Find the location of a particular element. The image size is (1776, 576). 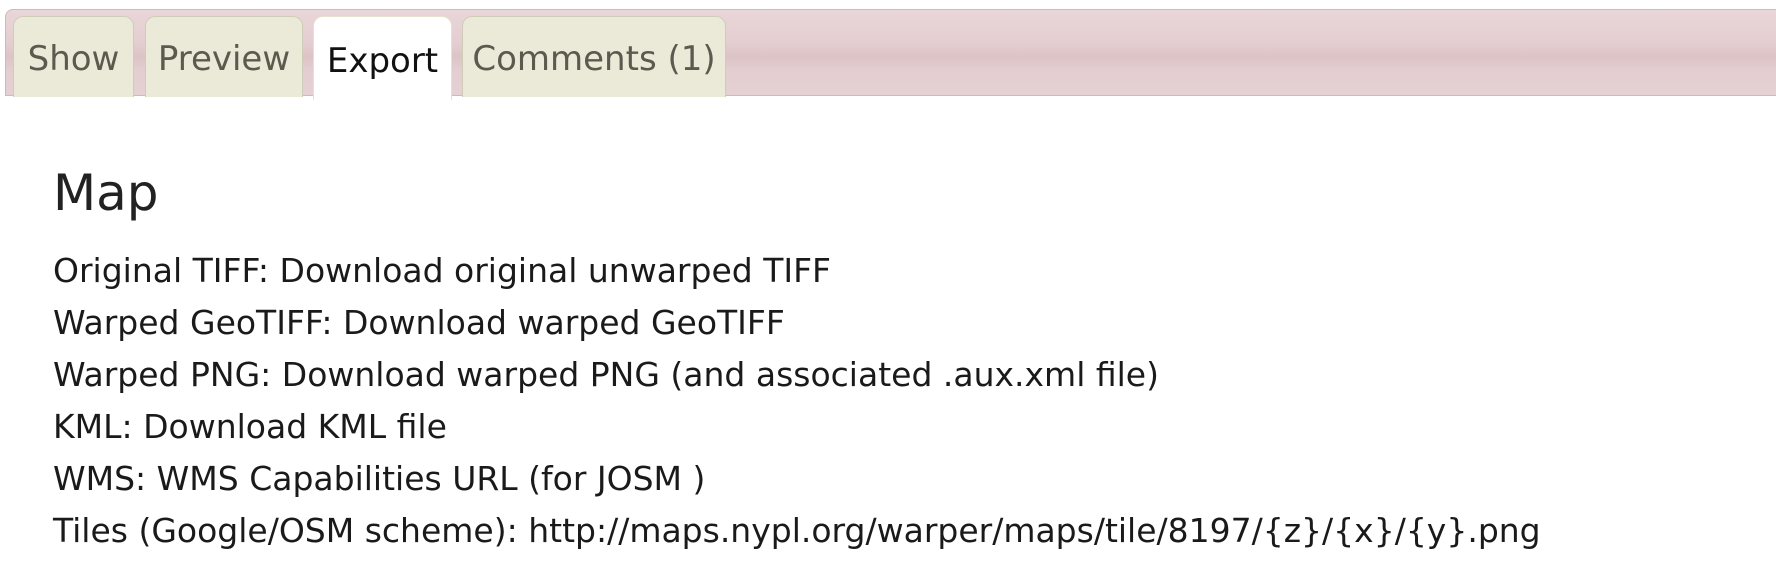

download-warped-geotiff-link: Download warped GeoTIFF is located at coordinates (564, 322).